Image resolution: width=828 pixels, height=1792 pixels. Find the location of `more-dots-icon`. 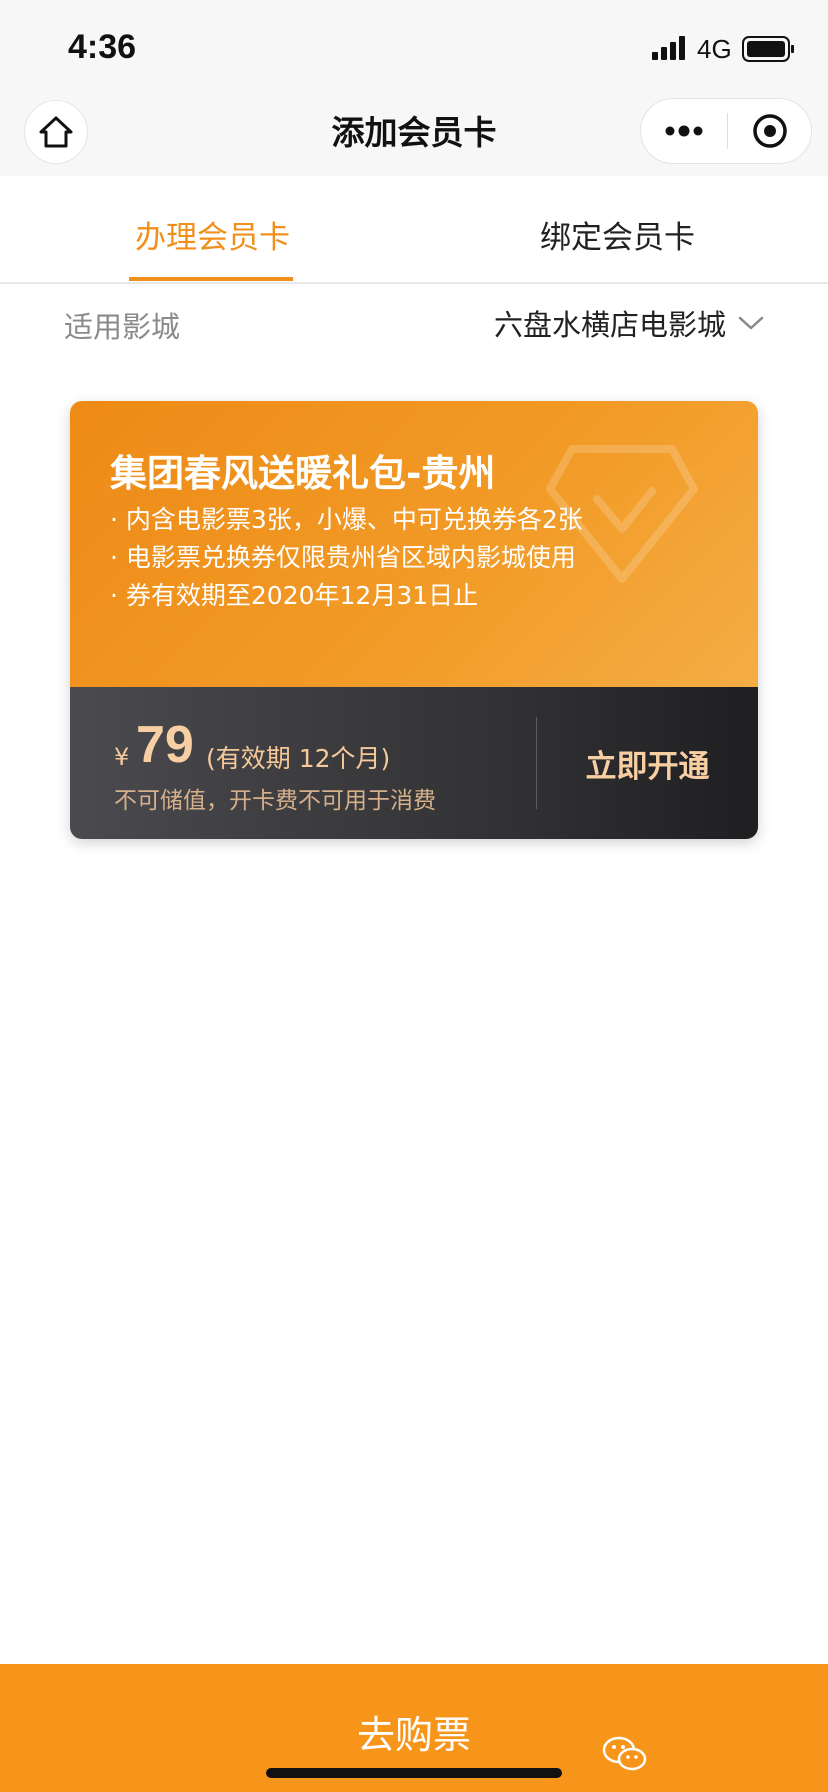

more-dots-icon is located at coordinates (684, 131).